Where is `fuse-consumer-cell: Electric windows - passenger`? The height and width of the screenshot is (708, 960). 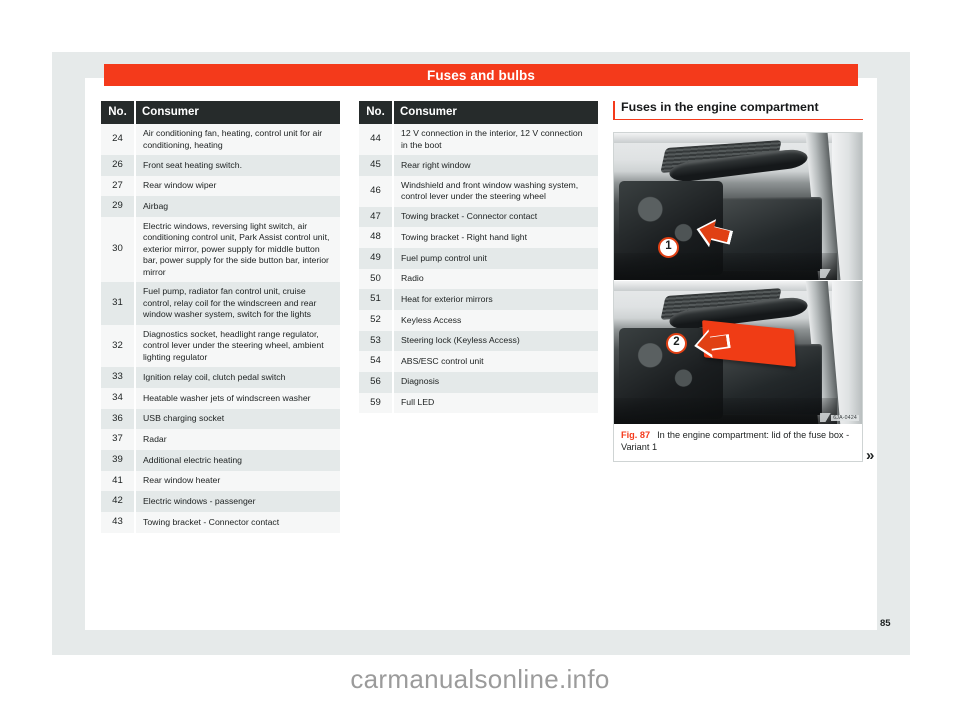 fuse-consumer-cell: Electric windows - passenger is located at coordinates (238, 501).